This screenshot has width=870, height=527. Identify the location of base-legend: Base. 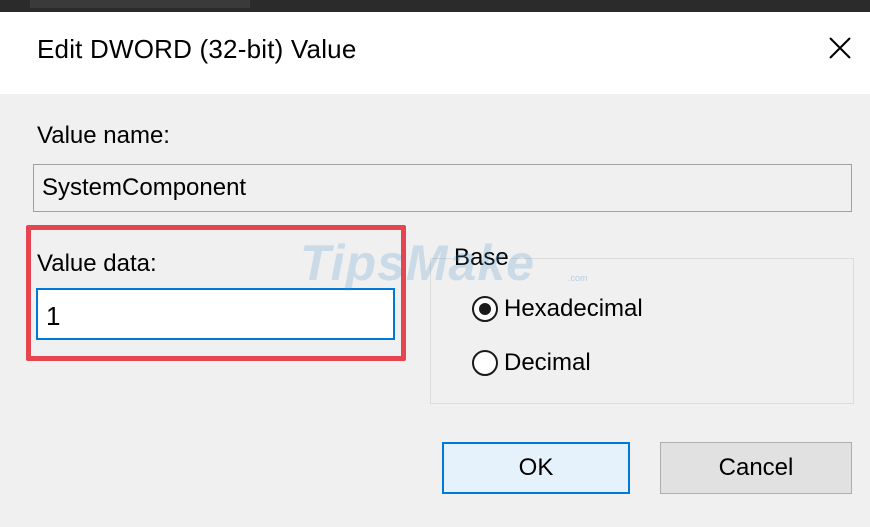
(481, 258).